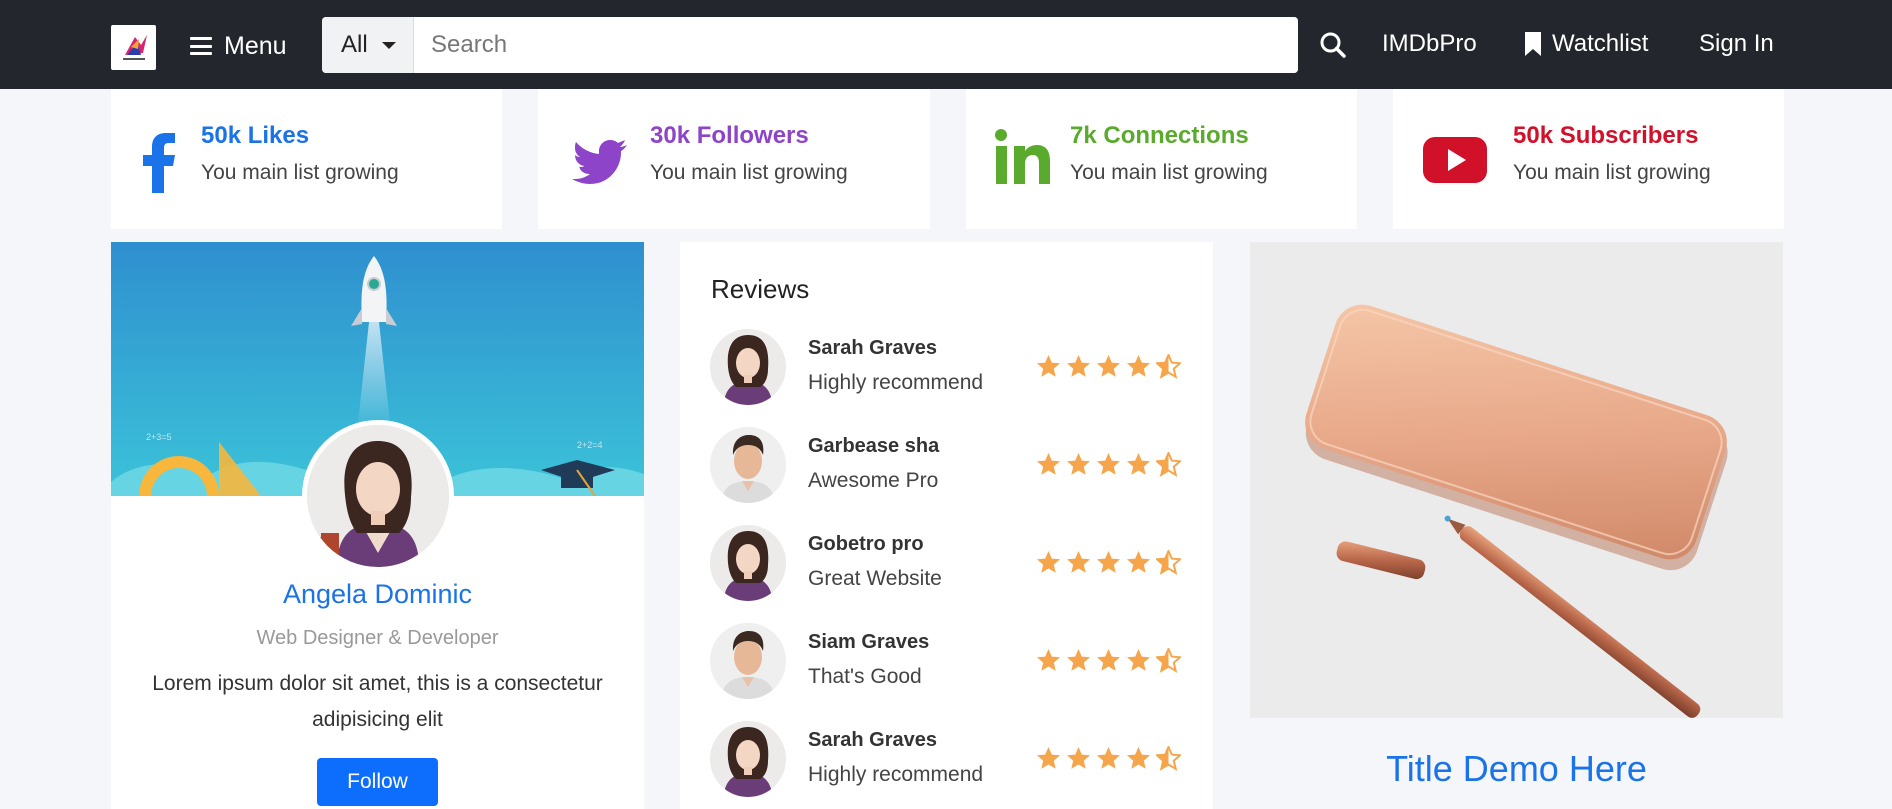 Image resolution: width=1892 pixels, height=809 pixels. Describe the element at coordinates (255, 135) in the screenshot. I see `stat-title: 50k Likes` at that location.